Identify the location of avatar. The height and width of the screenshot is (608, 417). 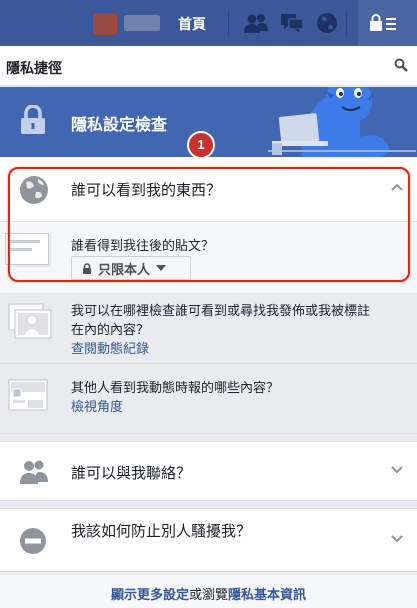
(105, 24).